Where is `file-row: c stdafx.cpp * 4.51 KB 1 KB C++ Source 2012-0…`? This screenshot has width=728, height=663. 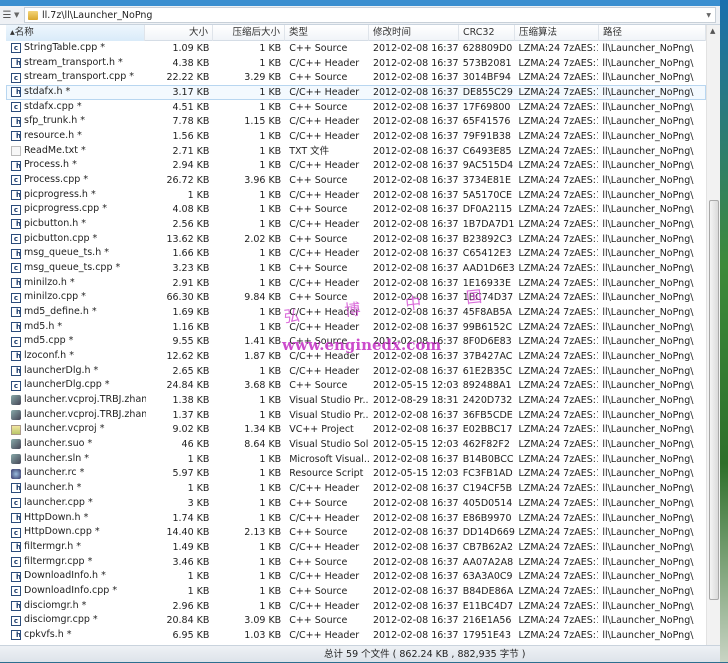
file-row: c stdafx.cpp * 4.51 KB 1 KB C++ Source 2012-0… is located at coordinates (356, 107).